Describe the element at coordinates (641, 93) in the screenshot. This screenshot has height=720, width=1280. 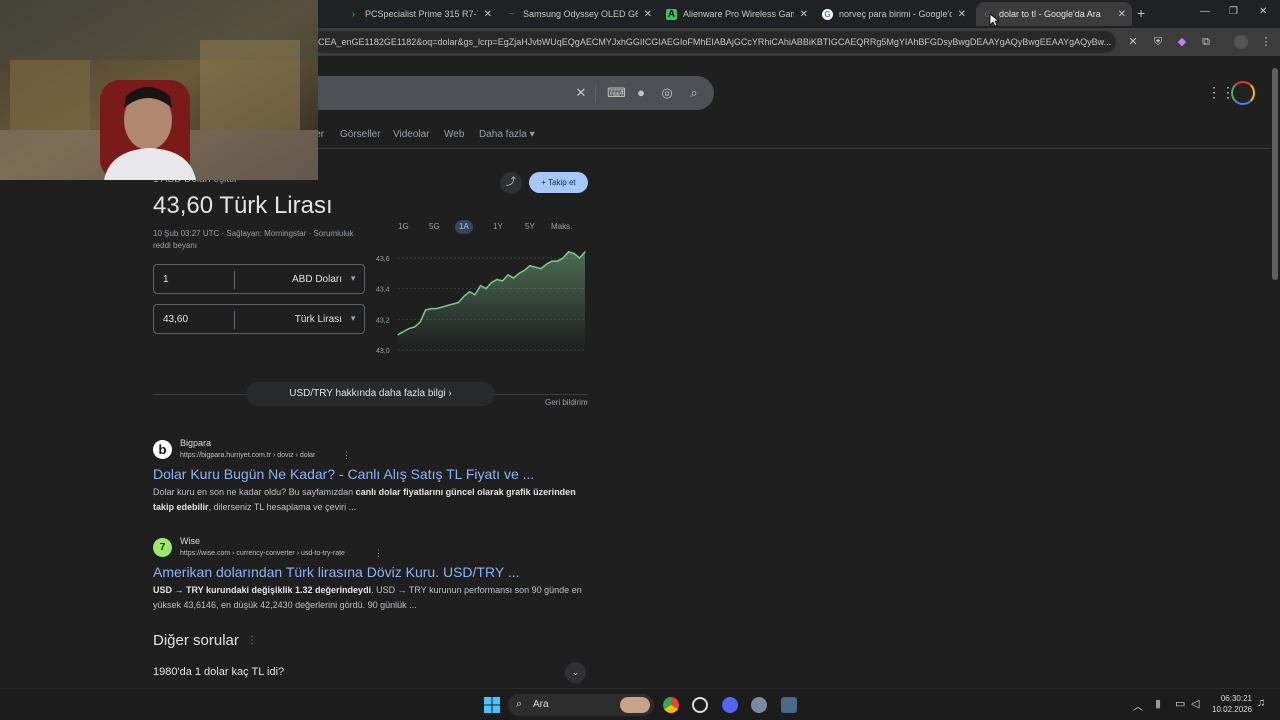
I see `microphone-icon: ●` at that location.